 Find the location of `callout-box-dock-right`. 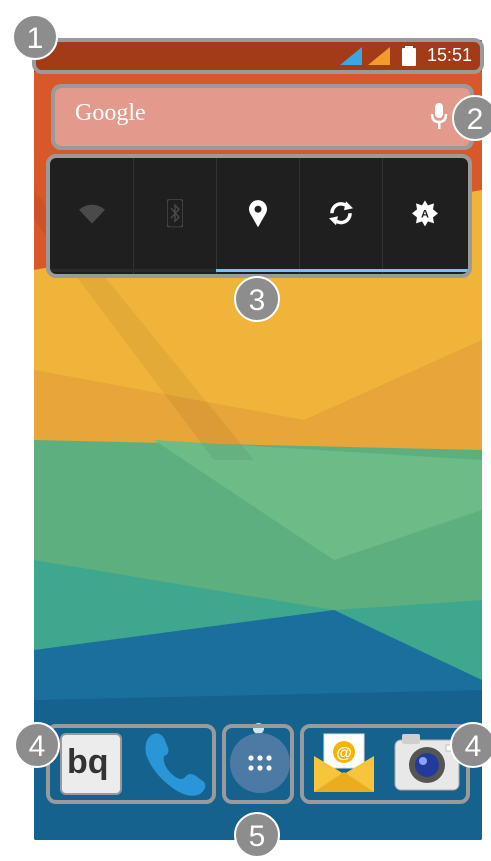

callout-box-dock-right is located at coordinates (385, 764).